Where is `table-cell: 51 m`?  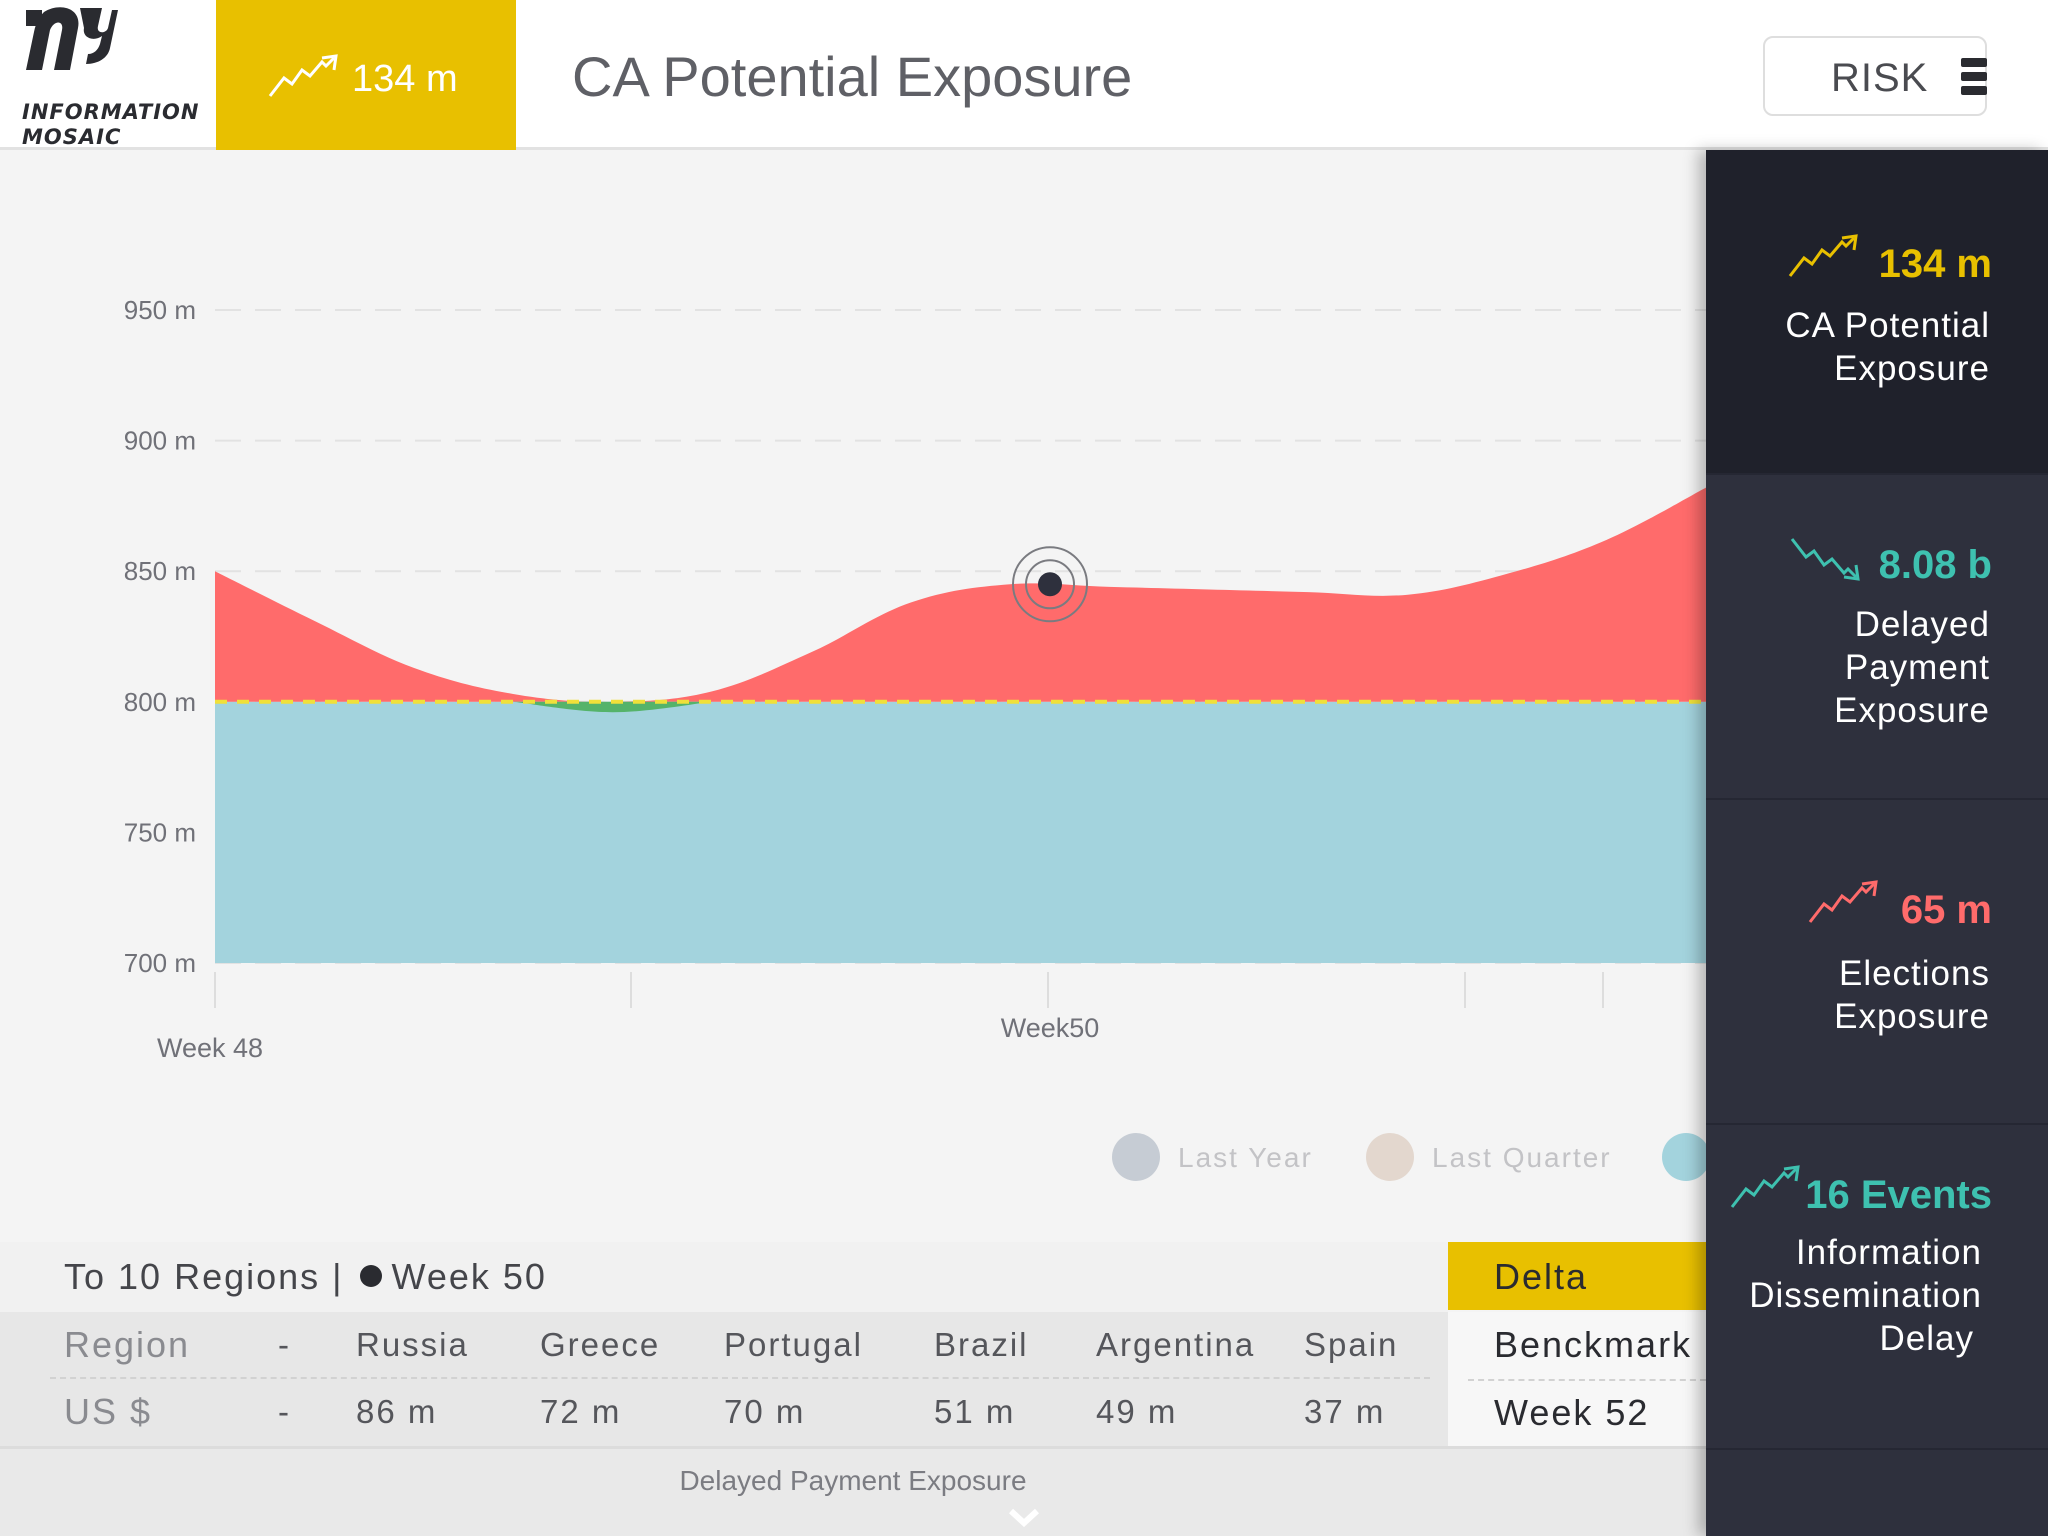
table-cell: 51 m is located at coordinates (975, 1411).